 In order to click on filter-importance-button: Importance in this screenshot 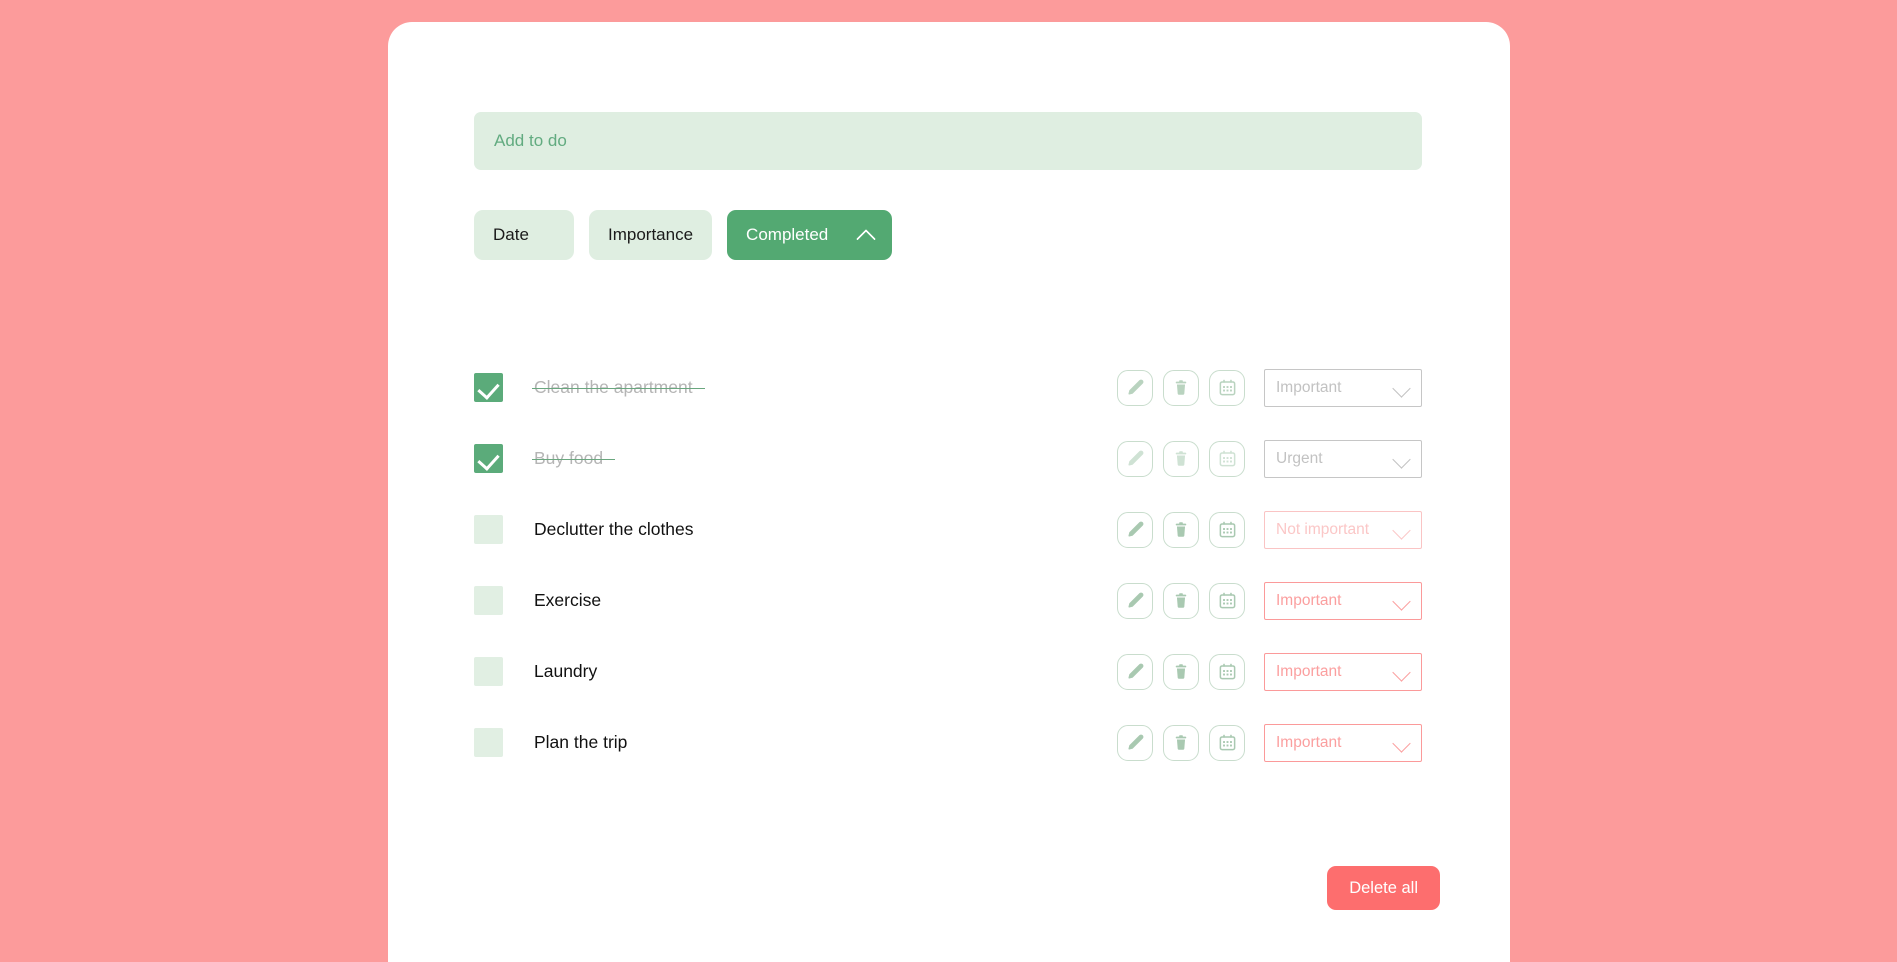, I will do `click(651, 235)`.